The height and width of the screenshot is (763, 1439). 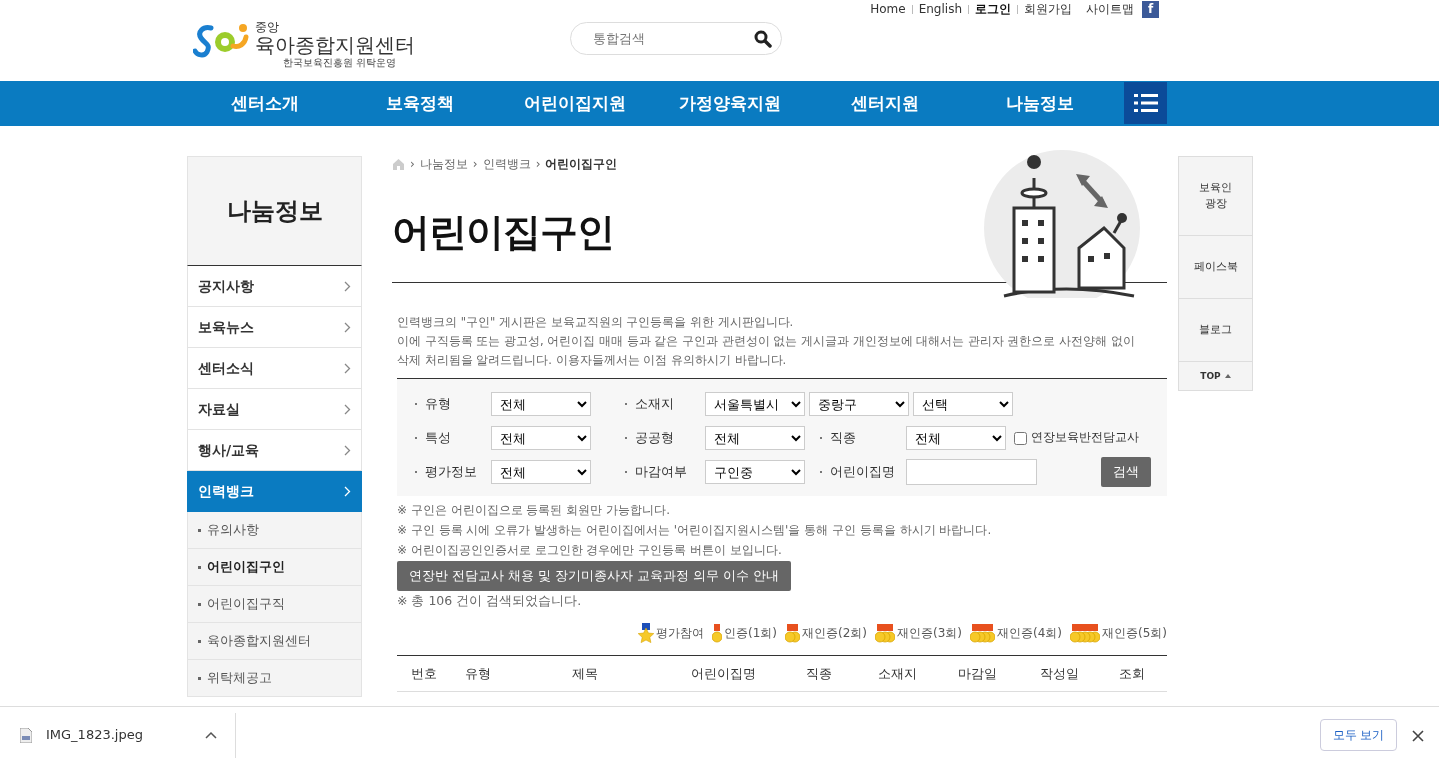 I want to click on top-link: TOP, so click(x=1215, y=376).